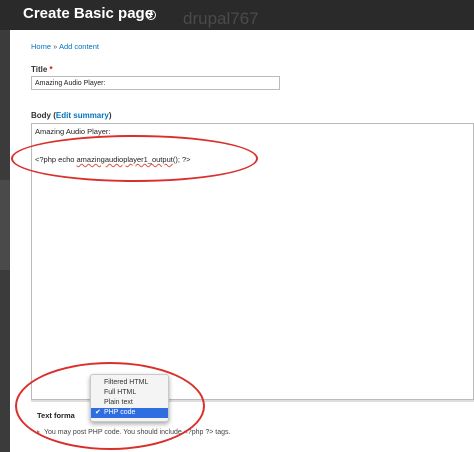 The height and width of the screenshot is (452, 474). I want to click on format-option-php-code-label: PHP code, so click(120, 412).